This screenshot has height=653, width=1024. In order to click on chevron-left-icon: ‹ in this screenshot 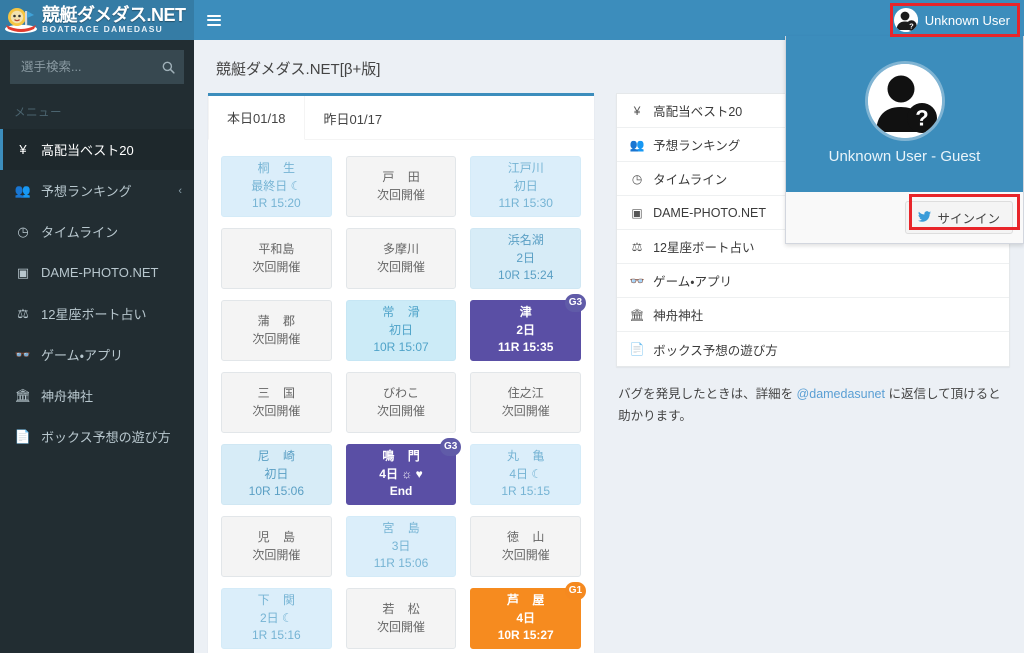, I will do `click(180, 190)`.